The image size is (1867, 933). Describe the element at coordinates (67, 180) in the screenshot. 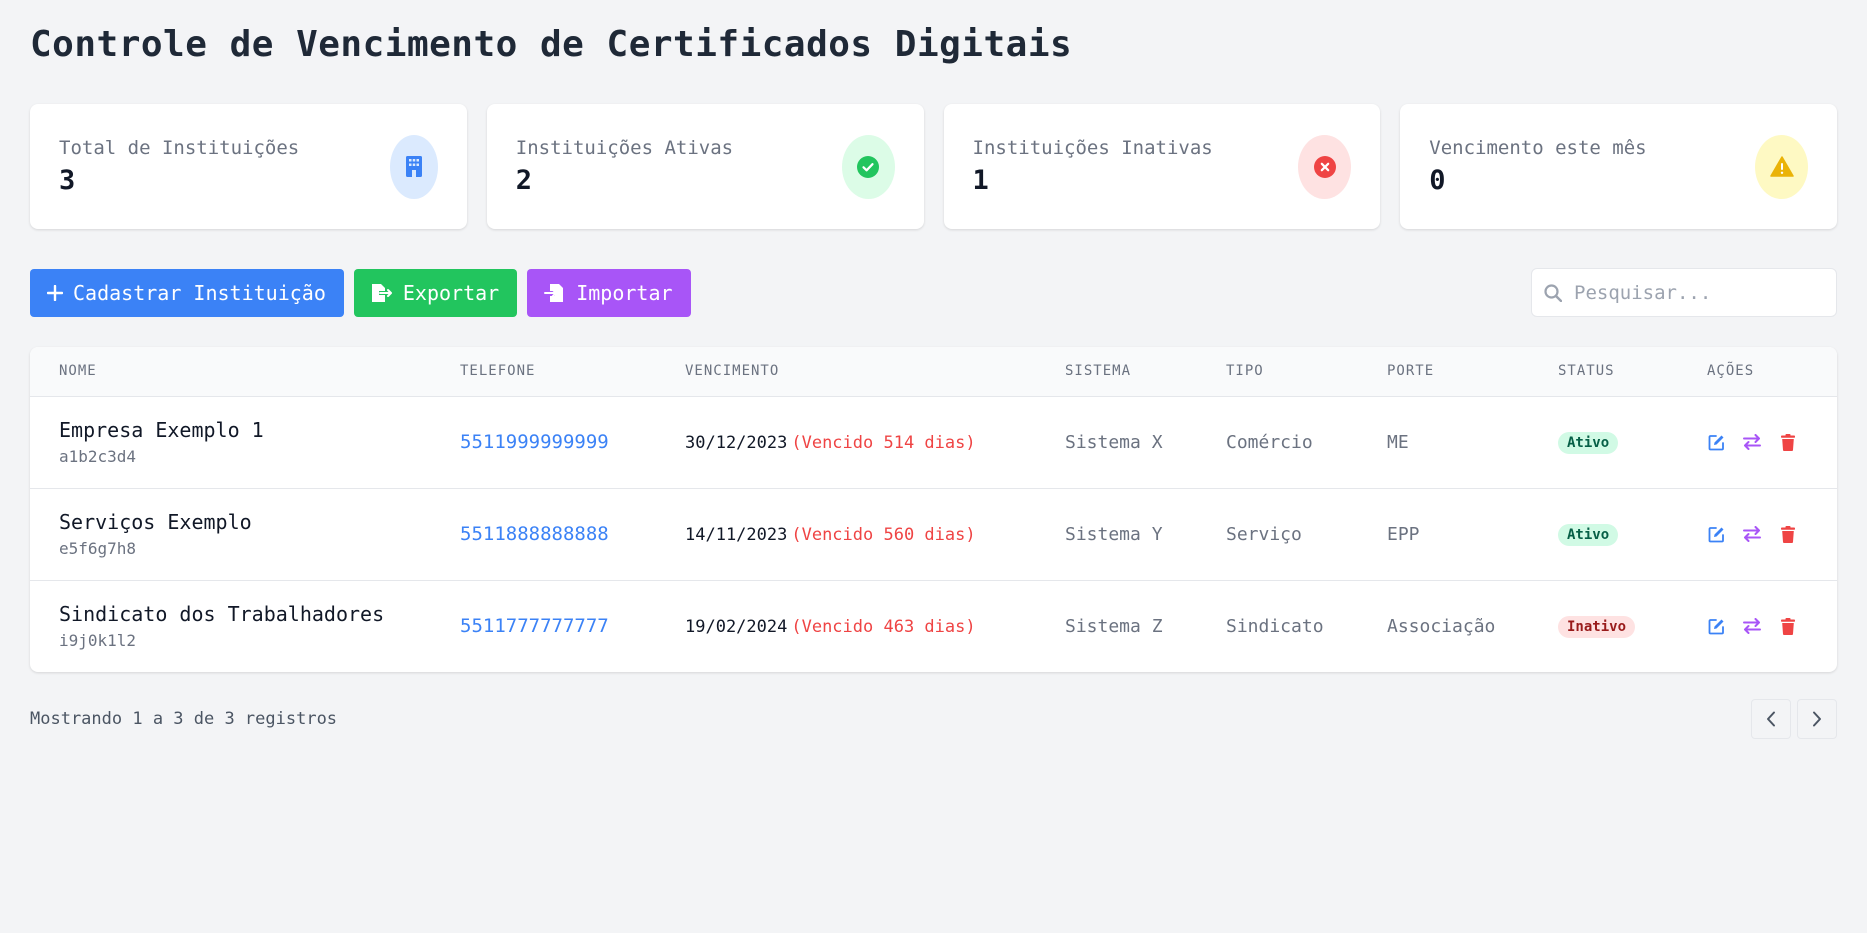

I see `stat-value: 3` at that location.